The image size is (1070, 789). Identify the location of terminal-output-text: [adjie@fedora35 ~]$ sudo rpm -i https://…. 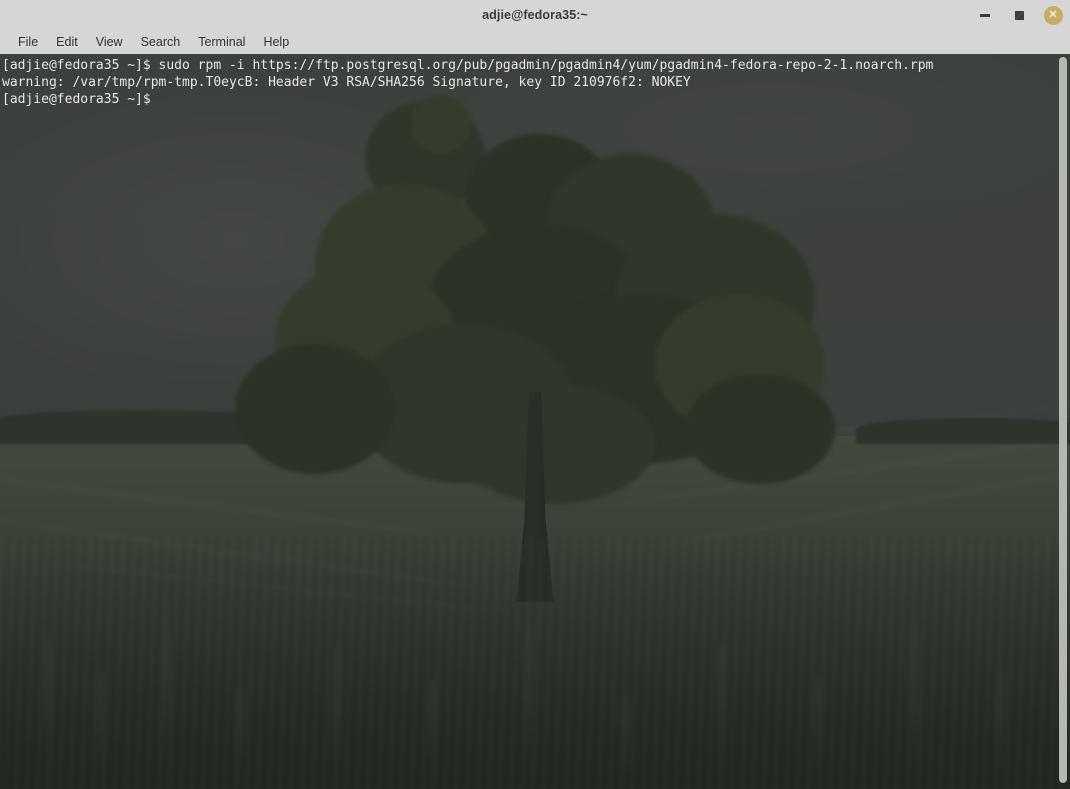
(468, 82).